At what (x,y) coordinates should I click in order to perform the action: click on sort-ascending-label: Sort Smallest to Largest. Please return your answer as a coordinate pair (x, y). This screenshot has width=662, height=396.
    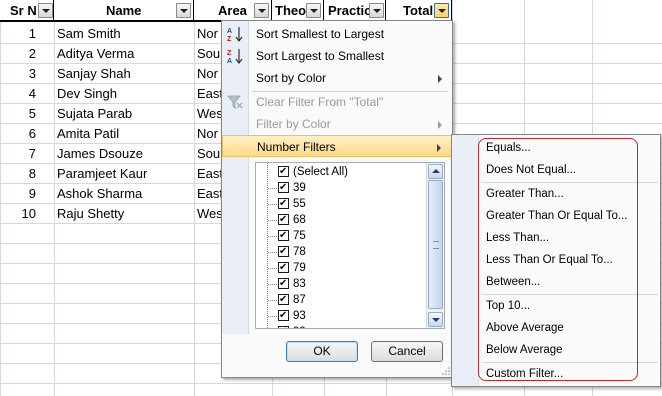
    Looking at the image, I should click on (320, 34).